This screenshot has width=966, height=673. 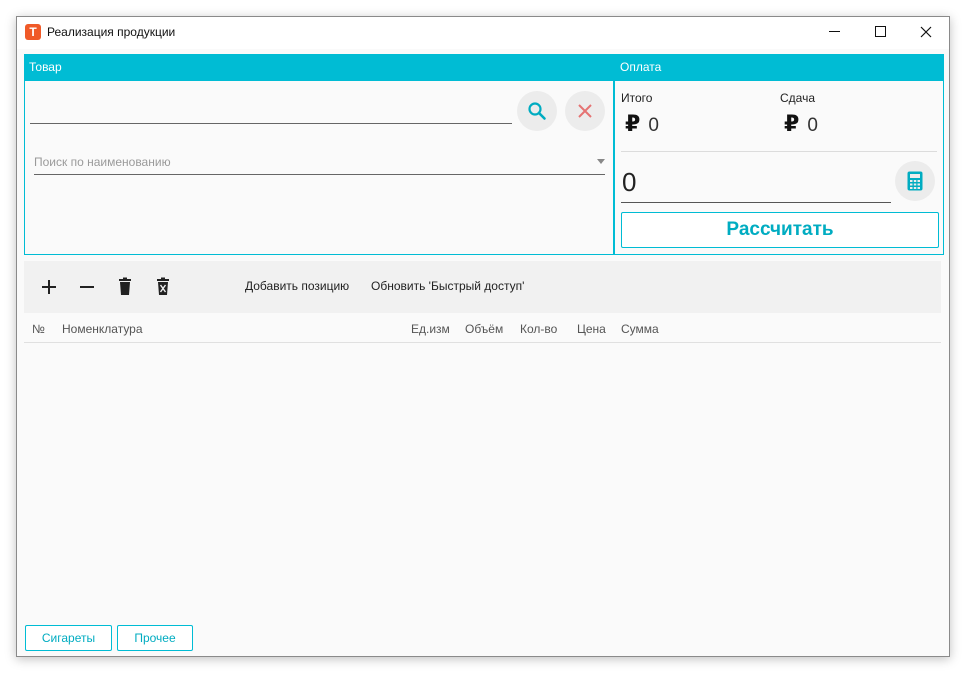 What do you see at coordinates (319, 163) in the screenshot?
I see `name-search-combobox: Поиск по наименованию` at bounding box center [319, 163].